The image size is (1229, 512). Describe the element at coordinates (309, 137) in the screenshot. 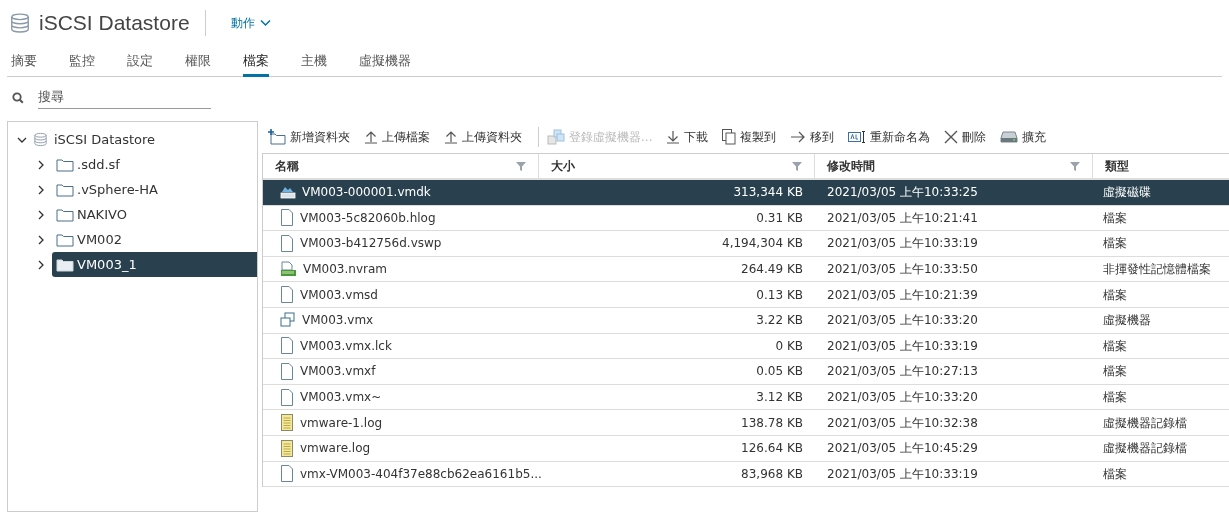

I see `toolbar-button: 新增資料夾` at that location.